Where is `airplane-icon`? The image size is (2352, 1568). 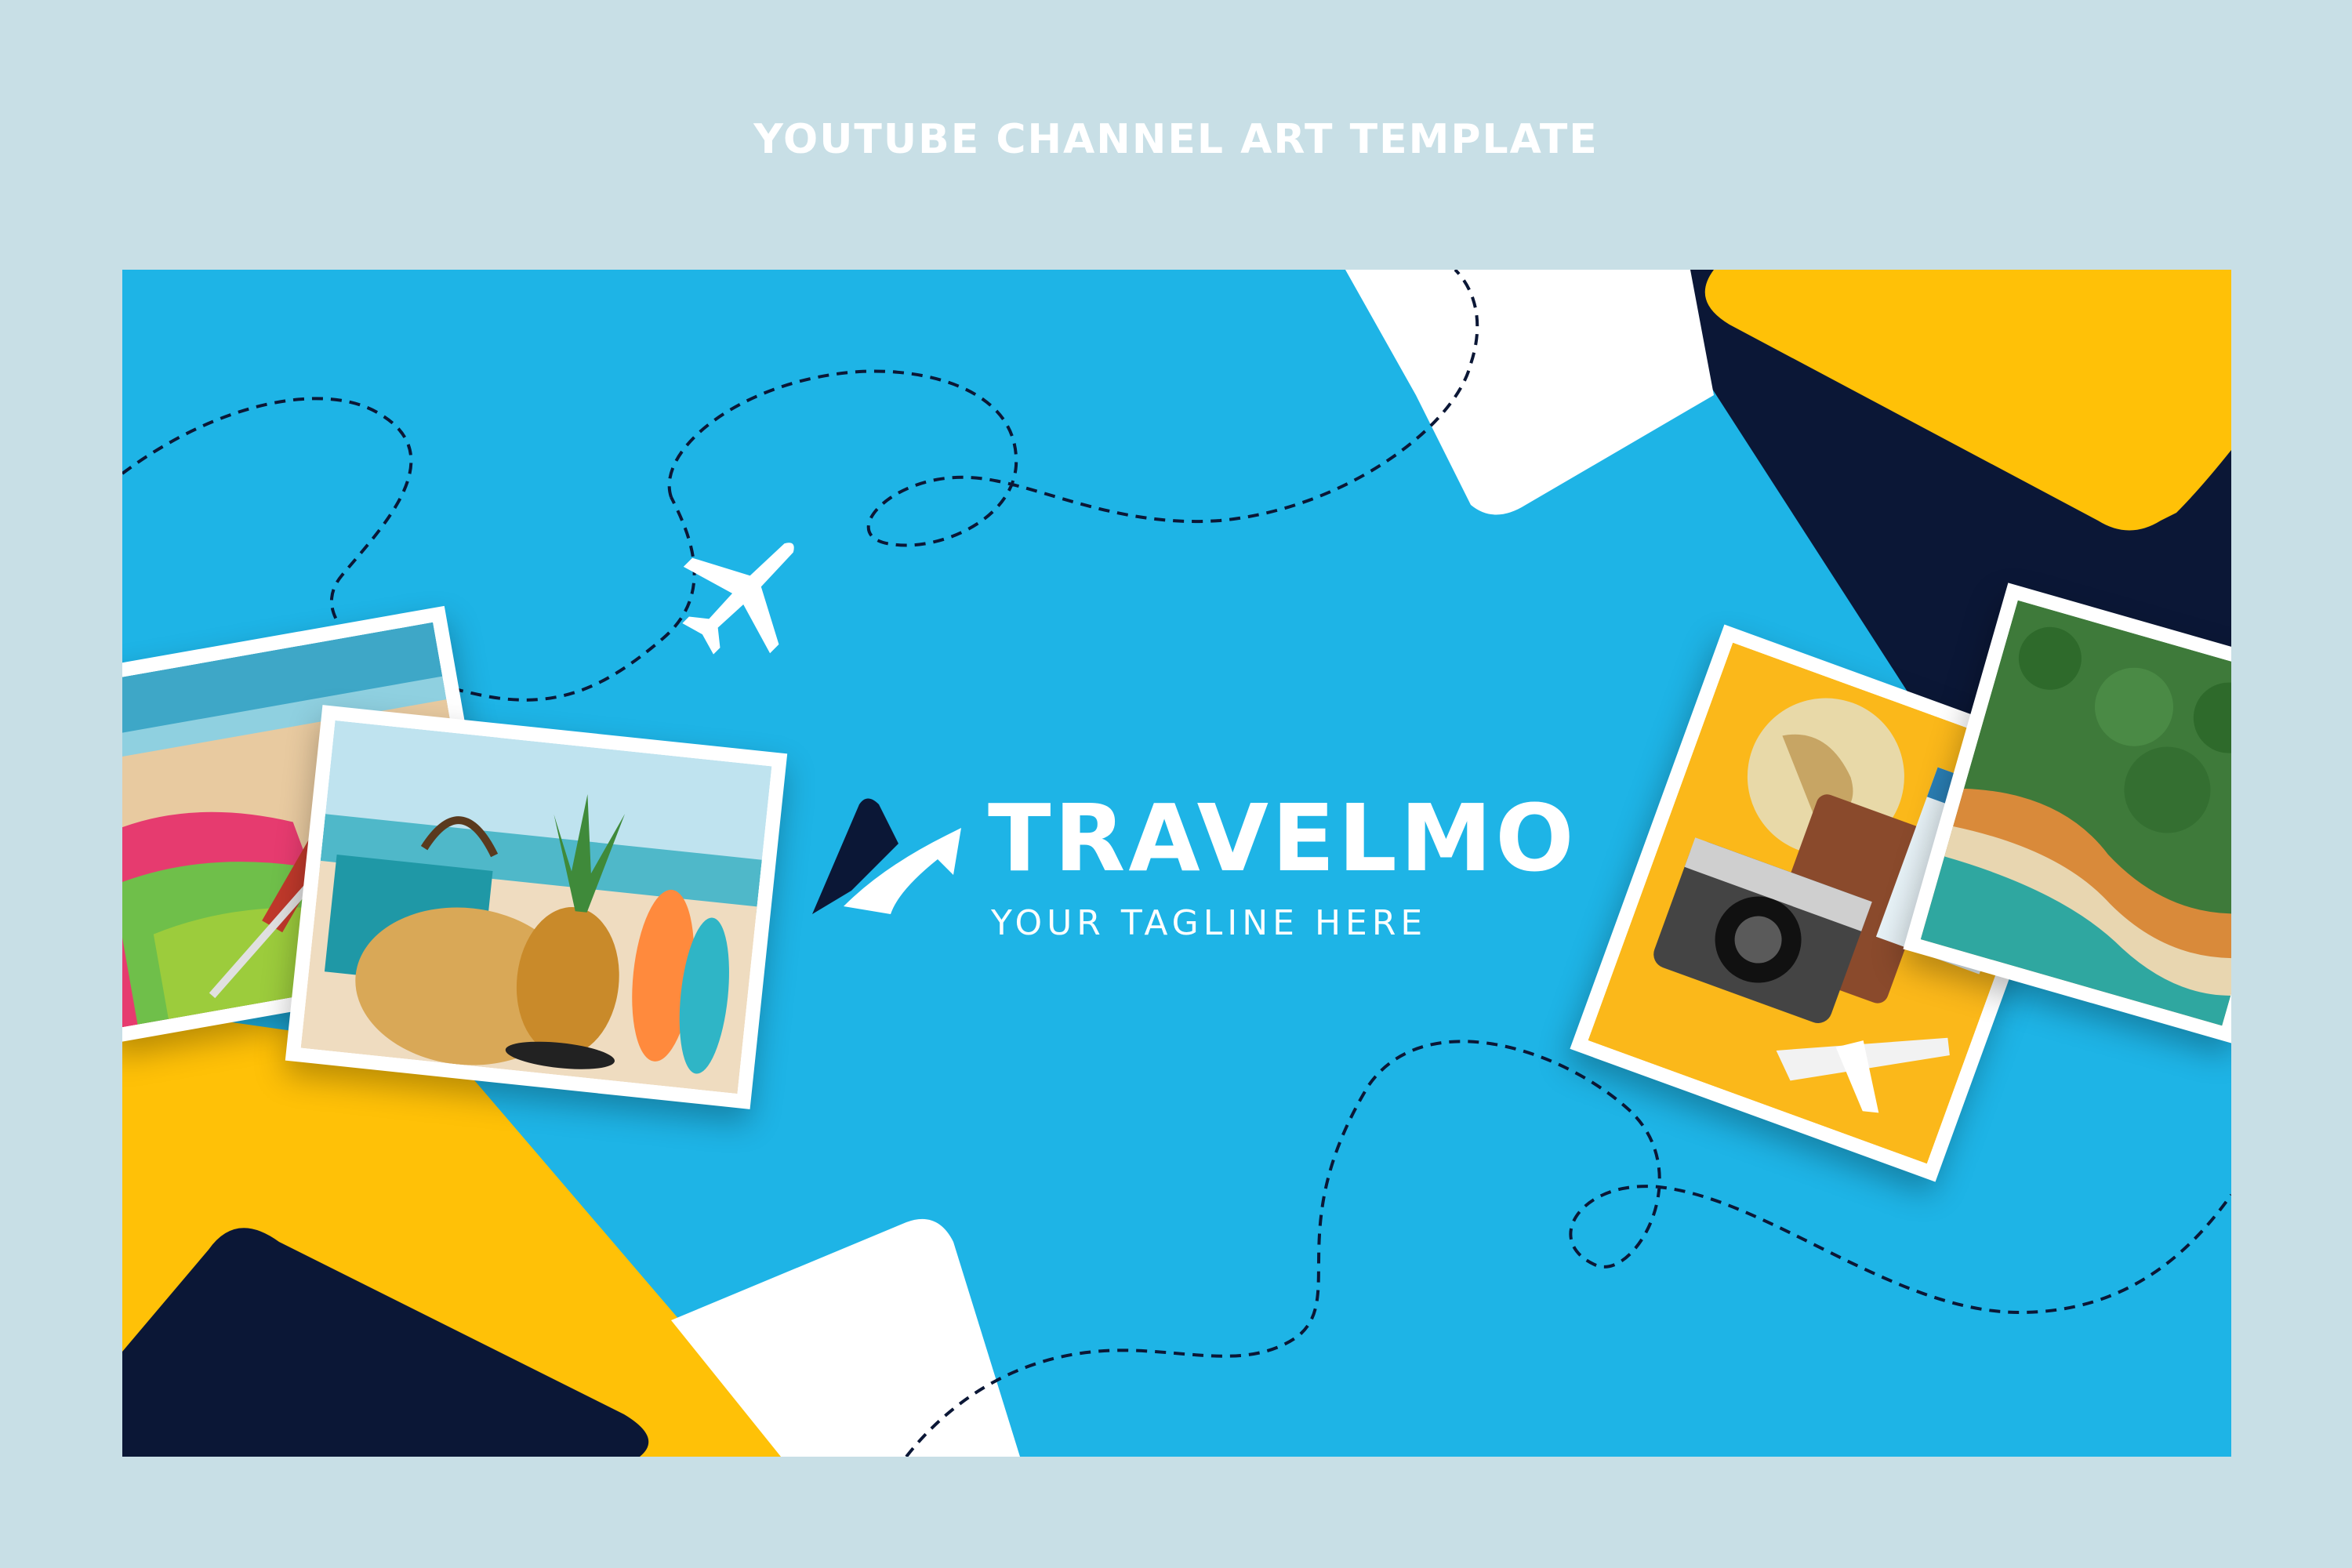 airplane-icon is located at coordinates (738, 599).